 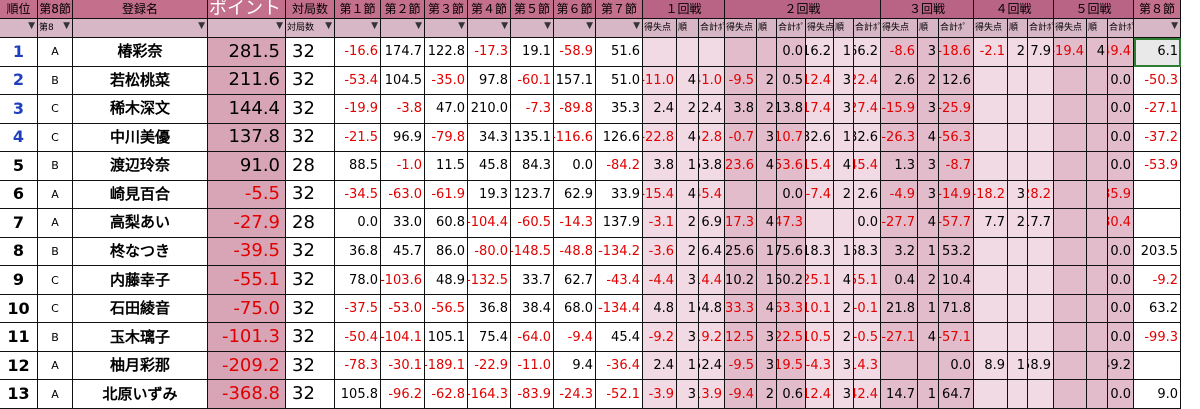 I want to click on round-value-cell: -0.5, so click(x=867, y=337).